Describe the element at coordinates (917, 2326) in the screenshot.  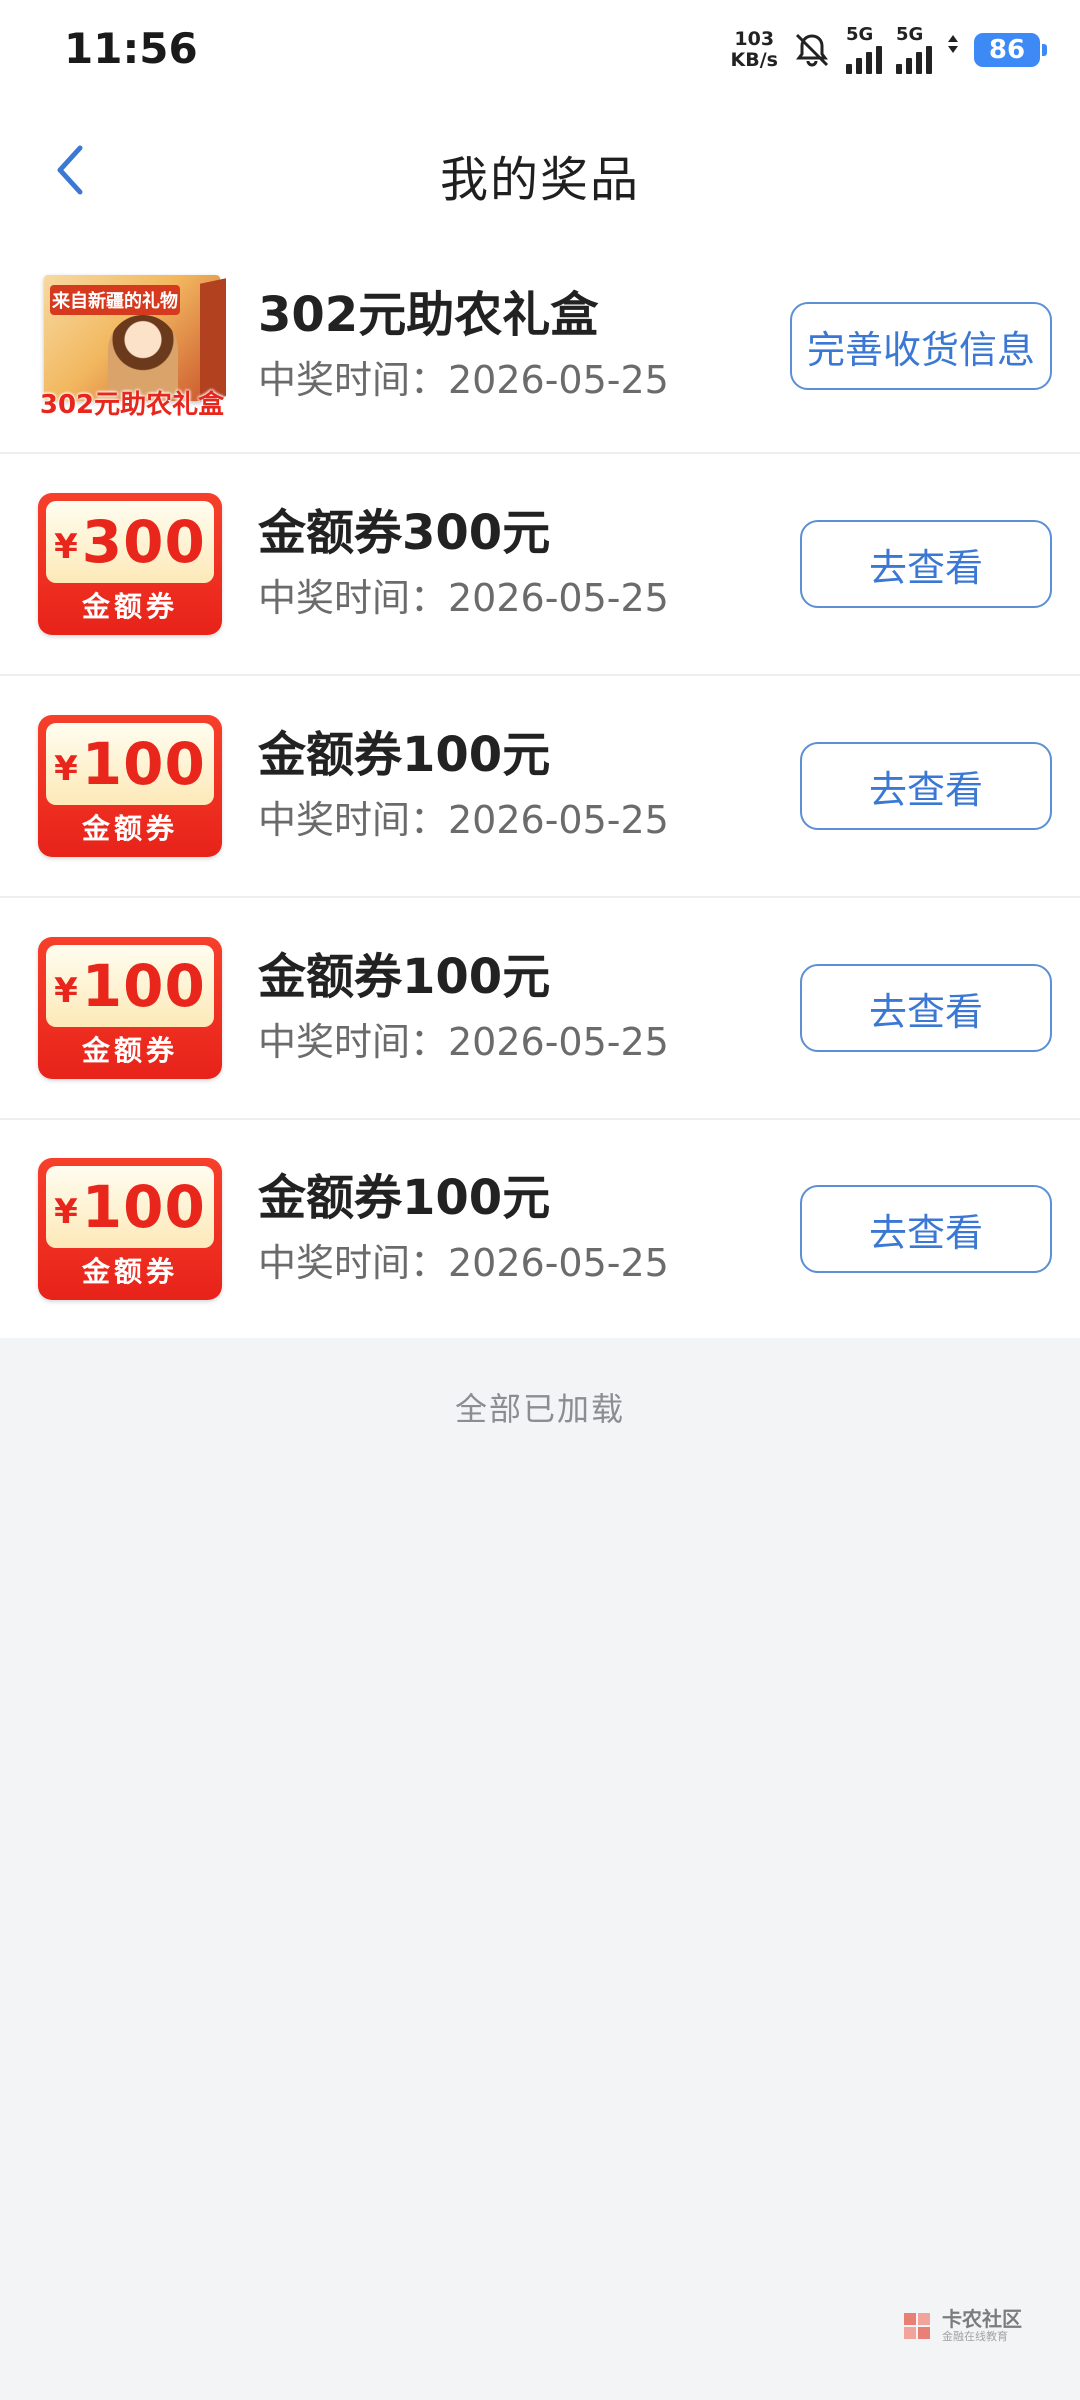
I see `kanong-logo-icon` at that location.